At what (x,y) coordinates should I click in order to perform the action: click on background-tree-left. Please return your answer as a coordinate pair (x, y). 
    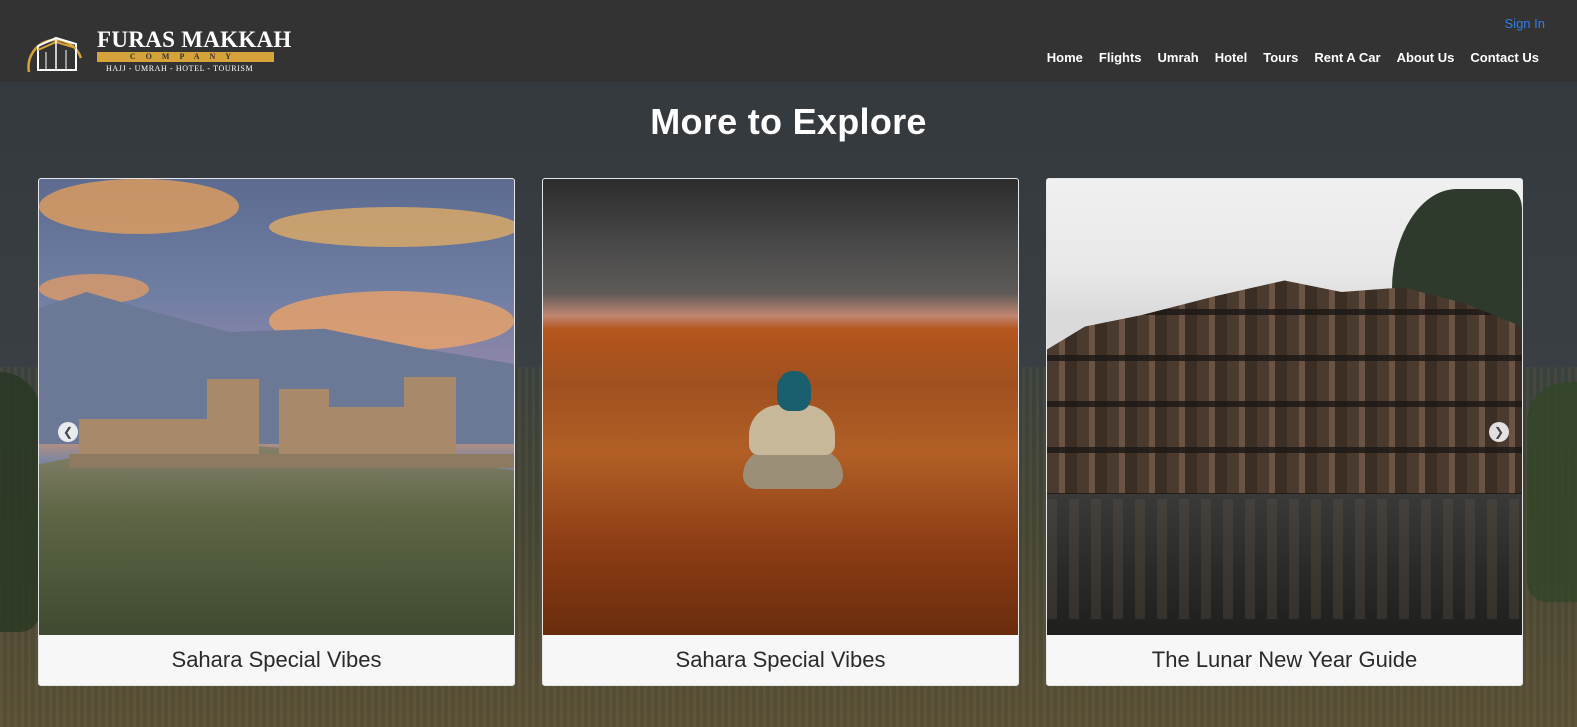
    Looking at the image, I should click on (20, 502).